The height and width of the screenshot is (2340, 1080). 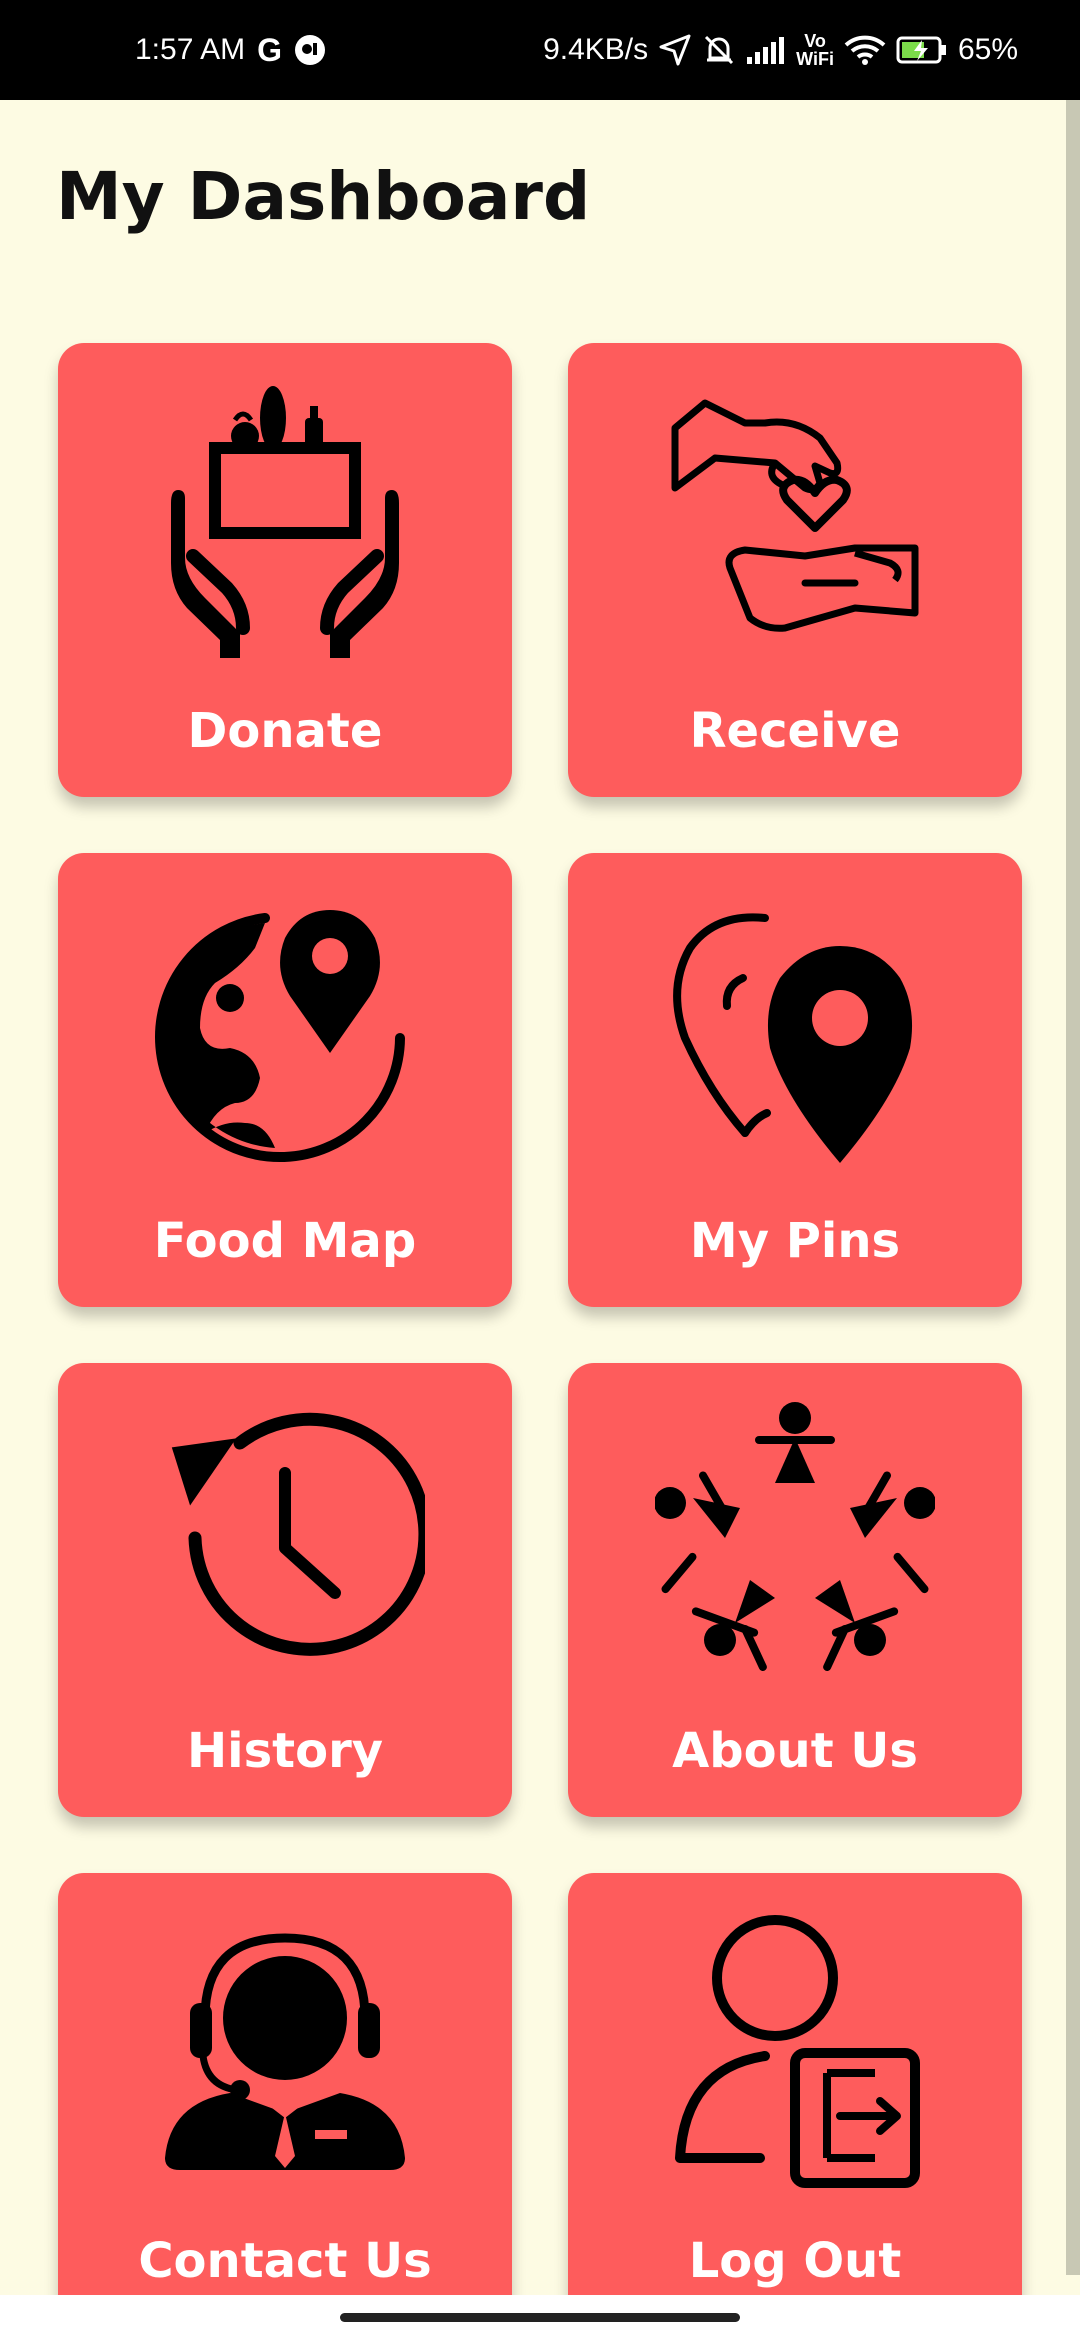 I want to click on donate-hands-box-icon, so click(x=285, y=518).